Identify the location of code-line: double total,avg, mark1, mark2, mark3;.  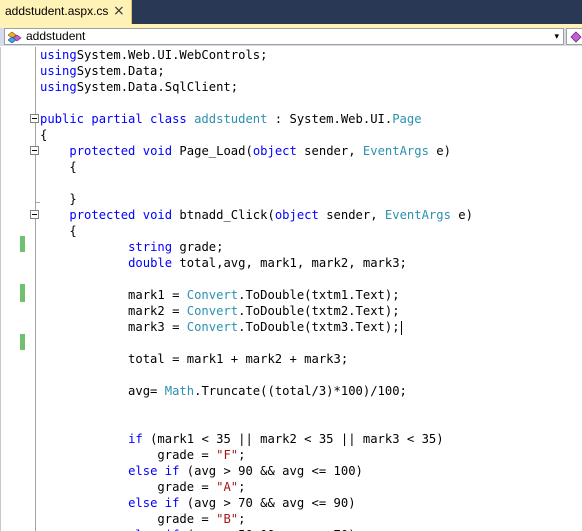
(256, 263).